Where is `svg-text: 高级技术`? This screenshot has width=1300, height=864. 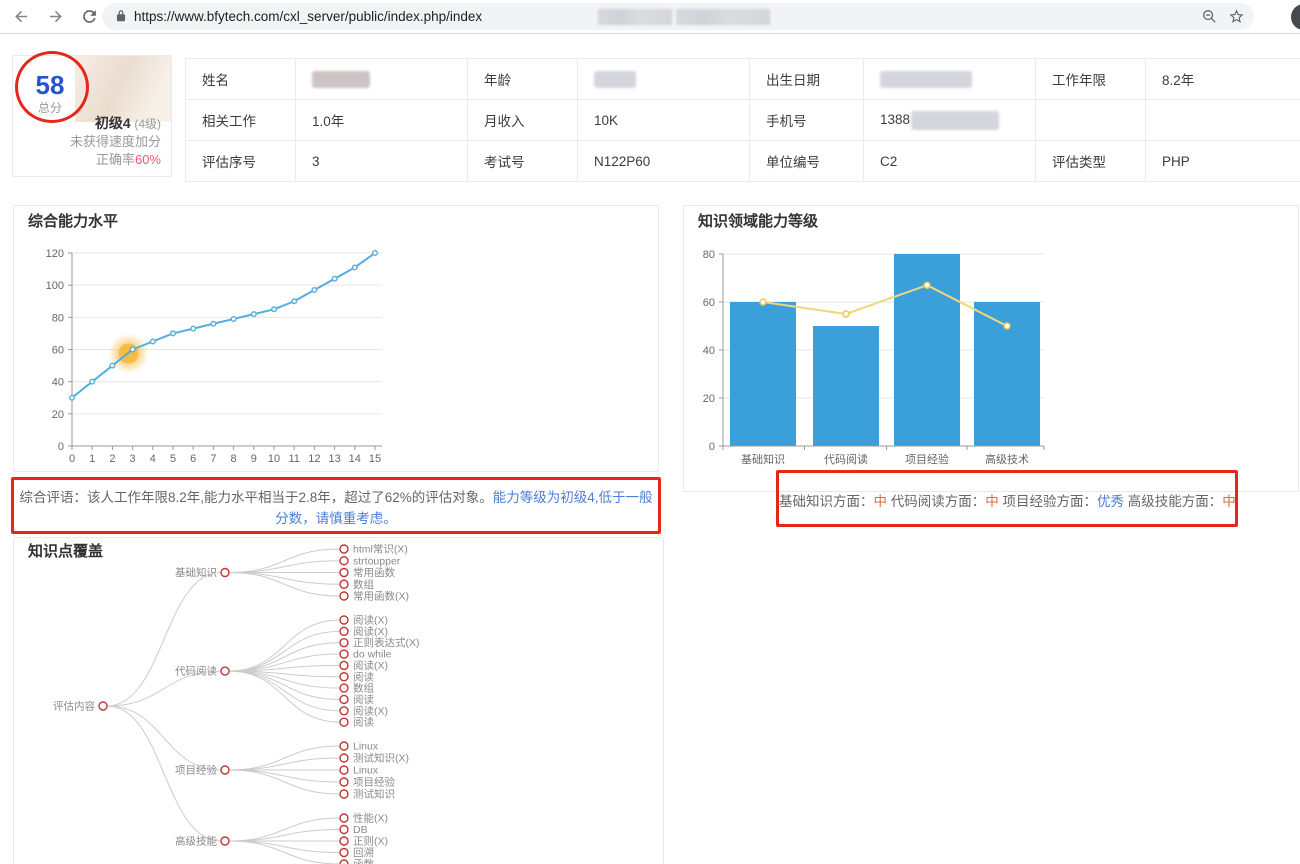 svg-text: 高级技术 is located at coordinates (1007, 459).